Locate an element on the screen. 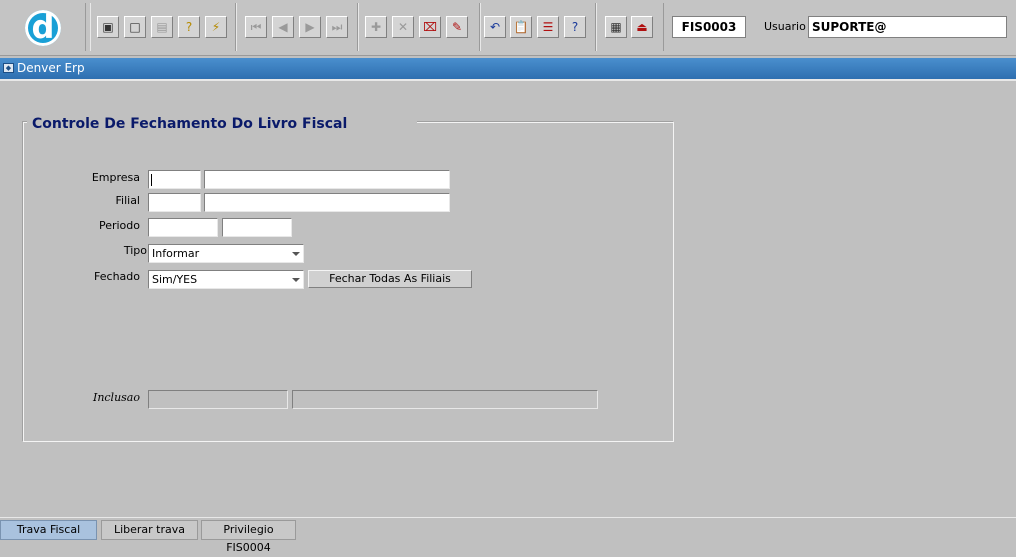 This screenshot has height=557, width=1016. fechar-todas-filiais-button: Fechar Todas As Filiais is located at coordinates (390, 279).